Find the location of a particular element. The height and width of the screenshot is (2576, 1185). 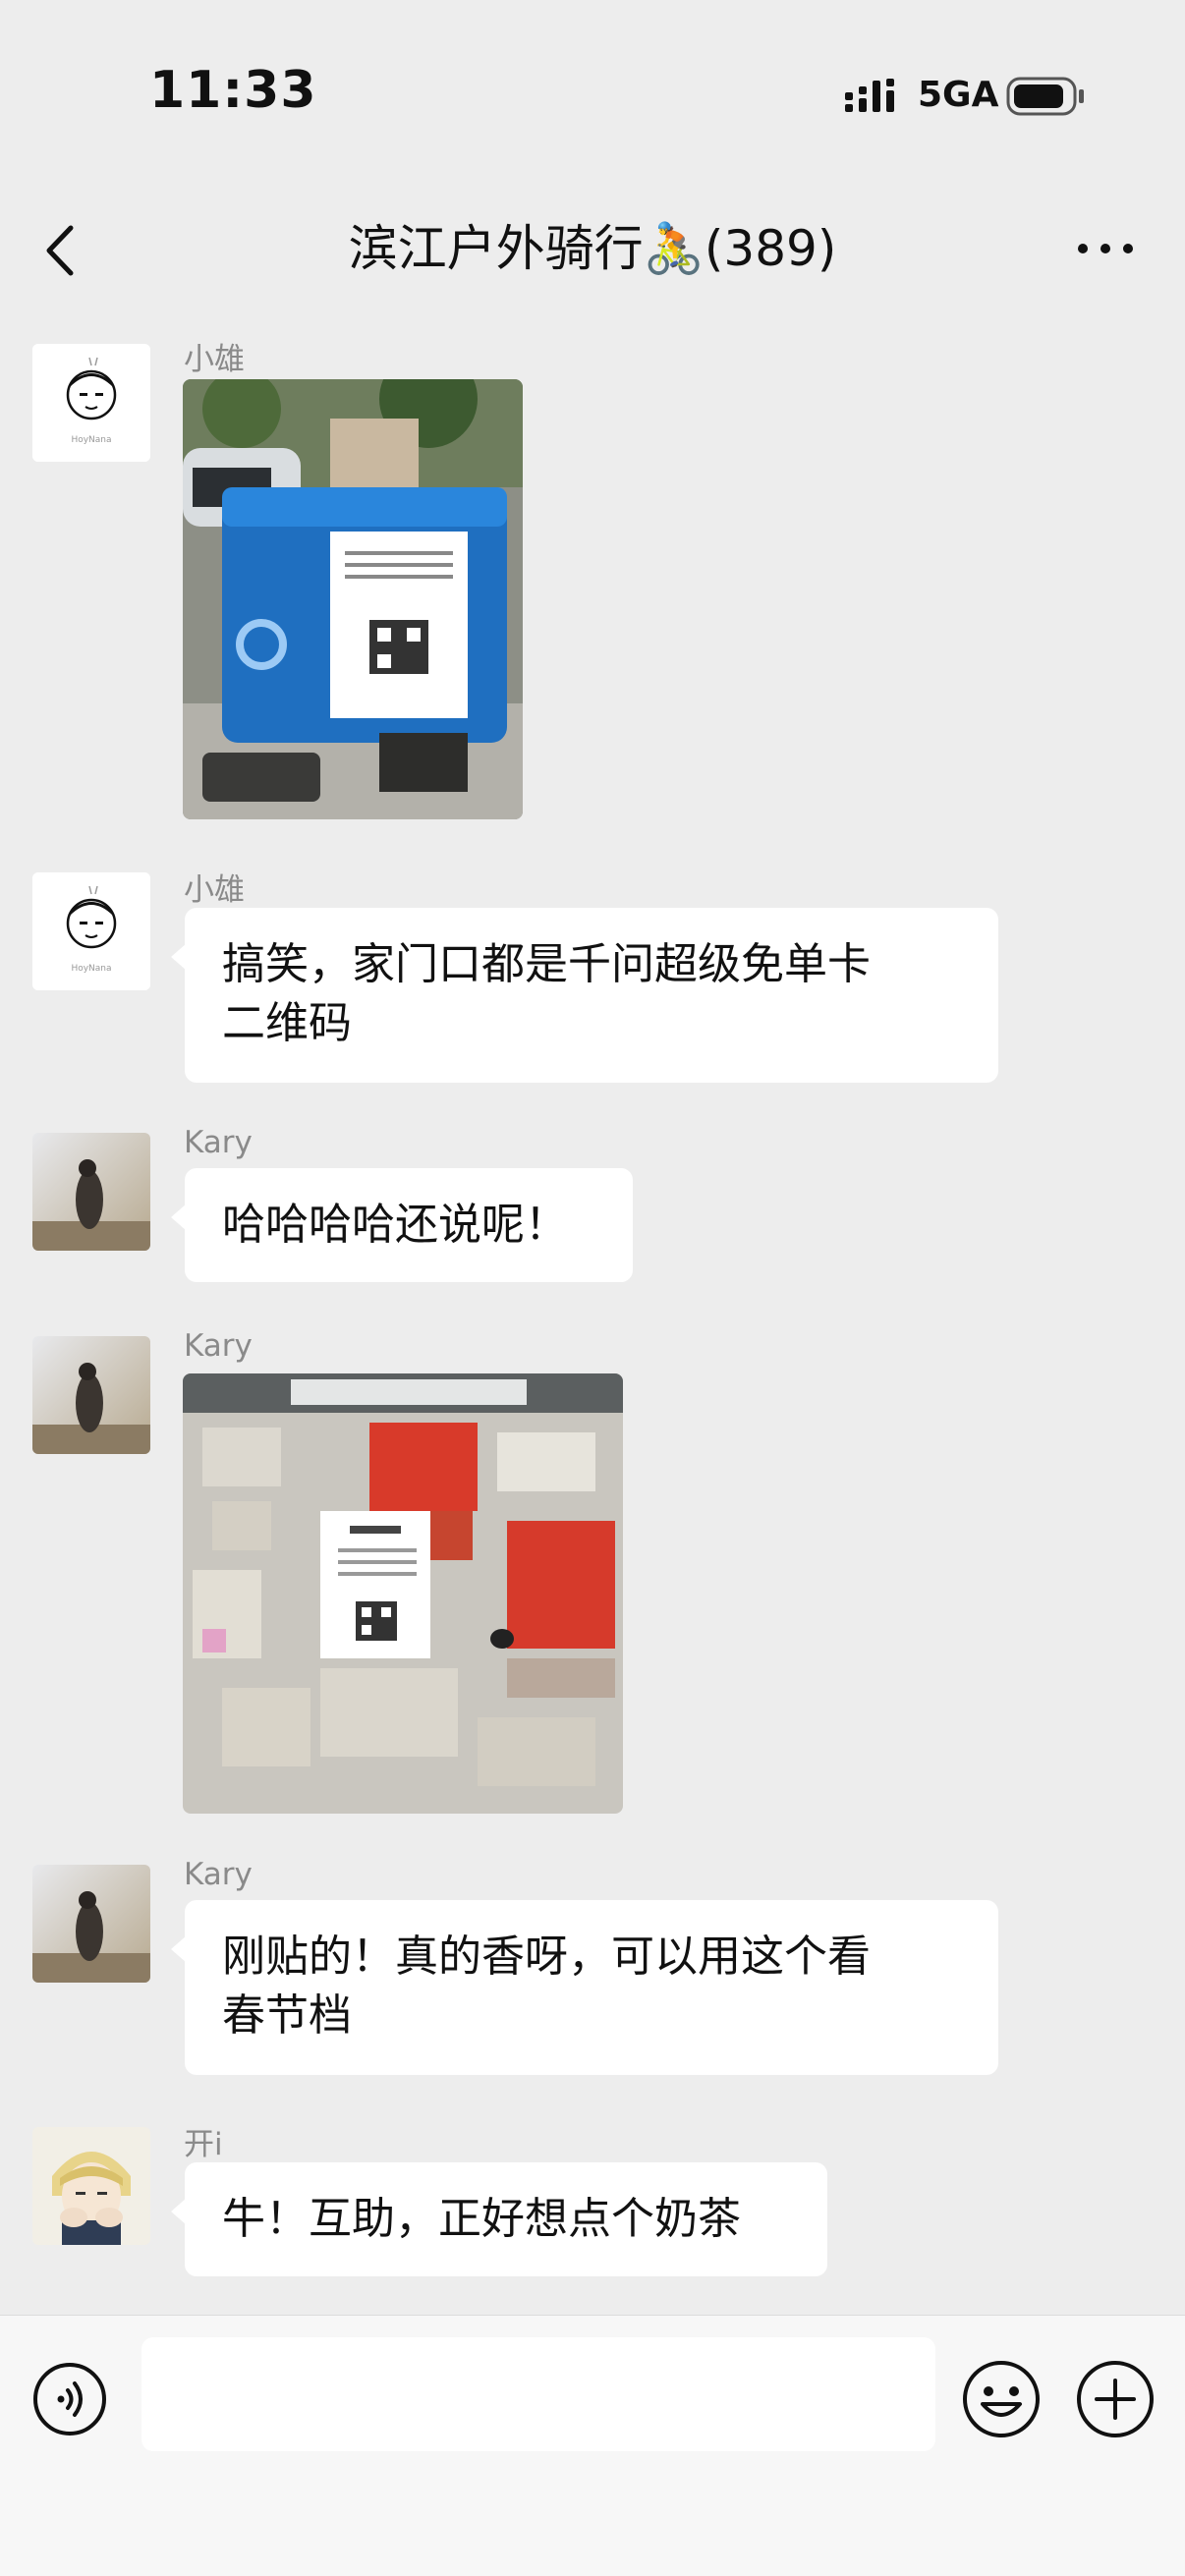

text-bubble: 牛！互助，正好想点个奶茶 is located at coordinates (499, 2219).